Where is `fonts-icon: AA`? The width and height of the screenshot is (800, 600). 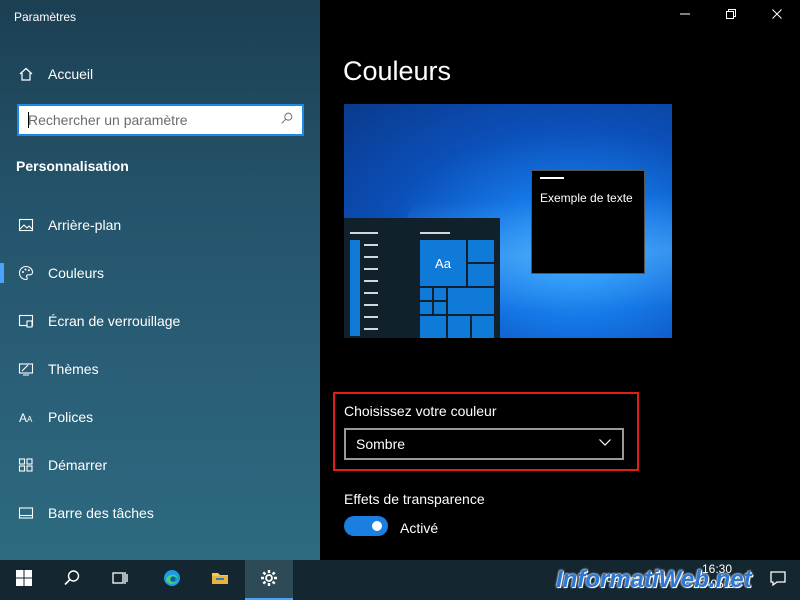 fonts-icon: AA is located at coordinates (26, 417).